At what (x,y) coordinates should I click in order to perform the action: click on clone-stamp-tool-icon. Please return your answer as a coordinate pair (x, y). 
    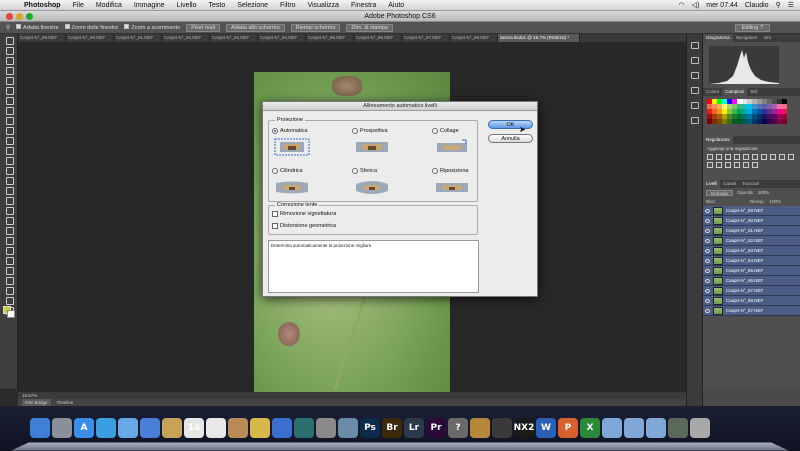
    Looking at the image, I should click on (9, 120).